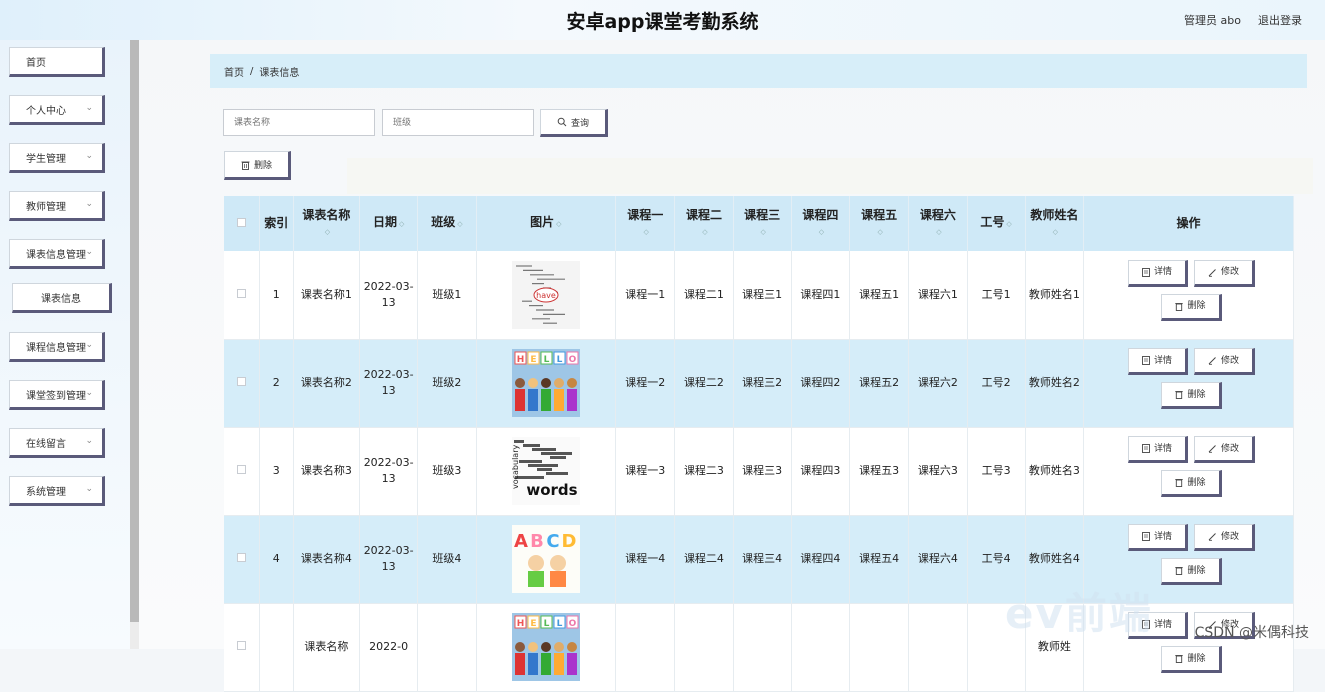  What do you see at coordinates (996, 223) in the screenshot?
I see `header-employee-id: 工号 ◇` at bounding box center [996, 223].